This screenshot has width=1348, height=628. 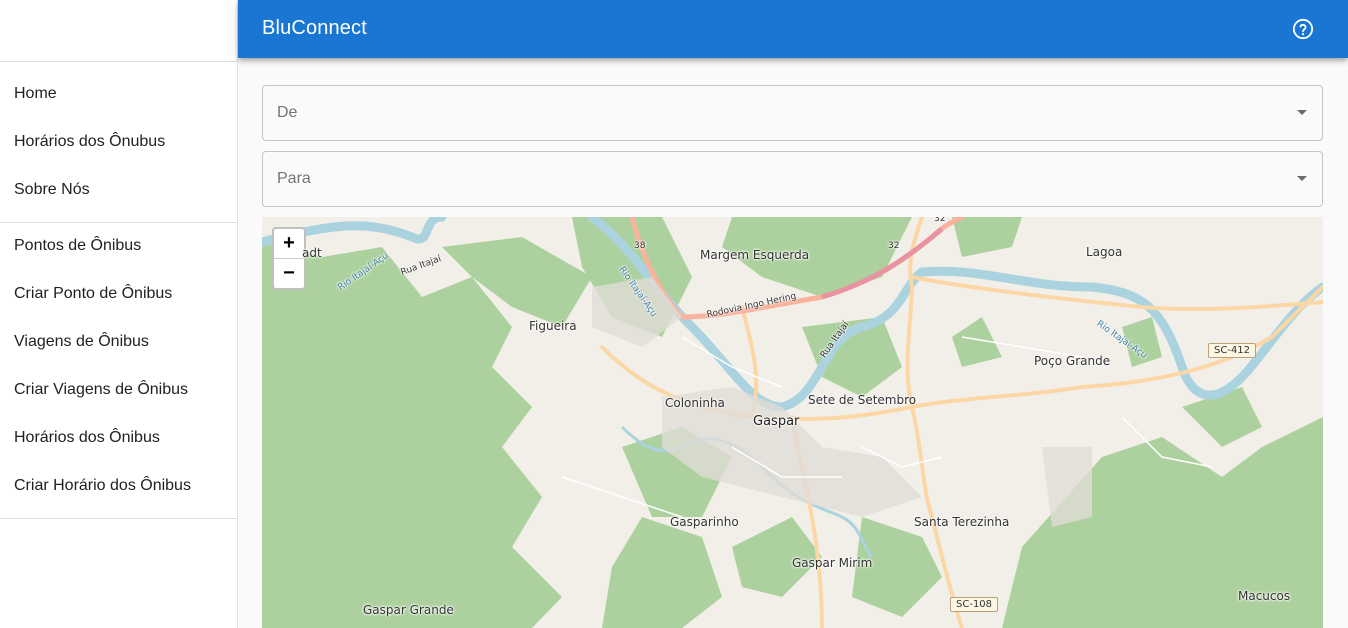 What do you see at coordinates (862, 400) in the screenshot?
I see `map-label-sete-de-setembro: Sete de Setembro` at bounding box center [862, 400].